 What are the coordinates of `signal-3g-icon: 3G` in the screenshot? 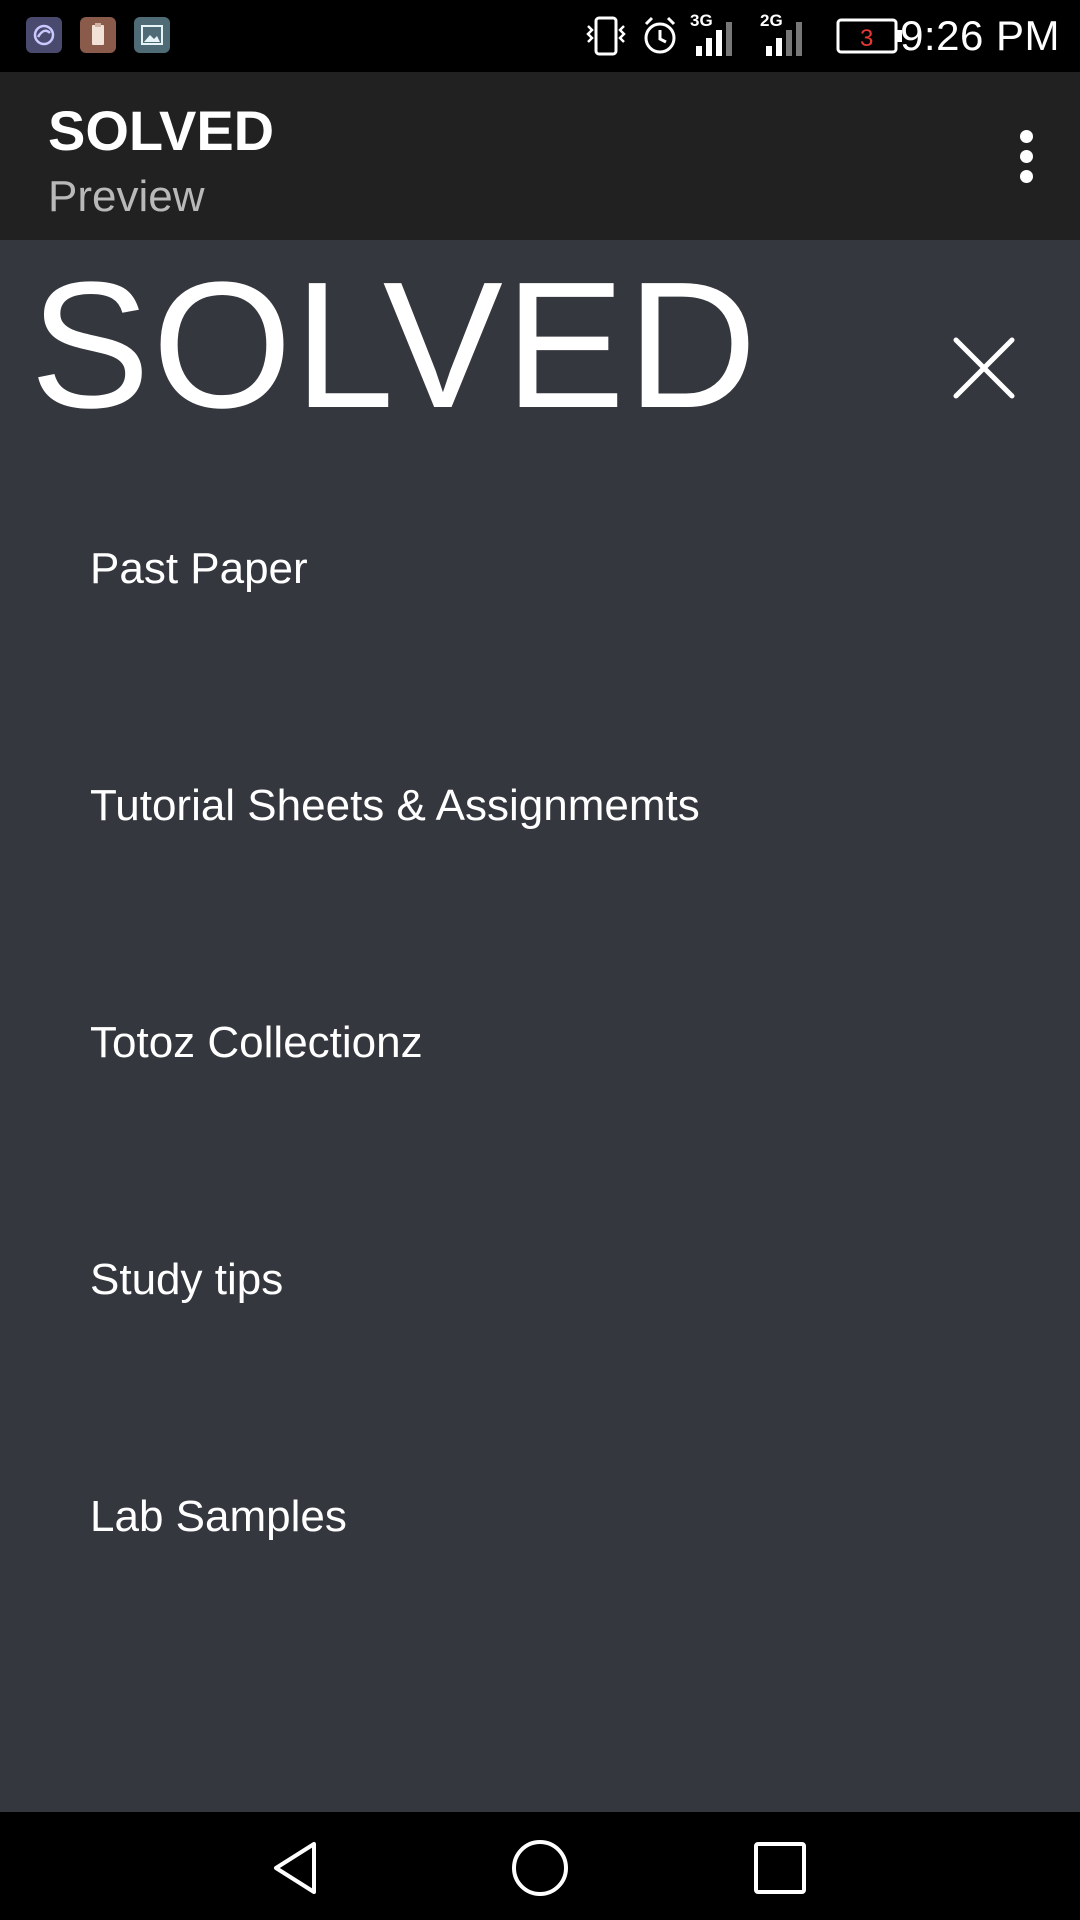 It's located at (711, 34).